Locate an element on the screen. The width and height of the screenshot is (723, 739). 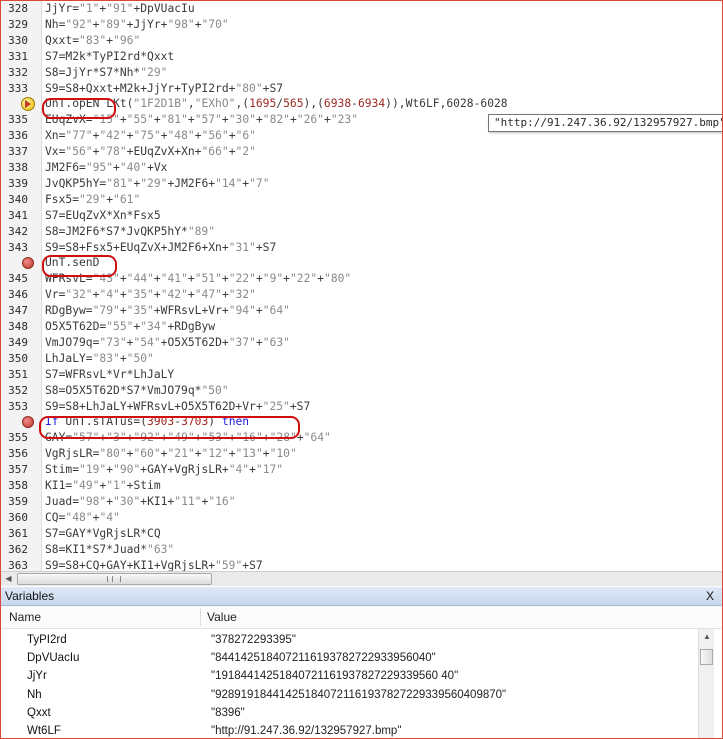
line-number: 351 is located at coordinates (18, 374).